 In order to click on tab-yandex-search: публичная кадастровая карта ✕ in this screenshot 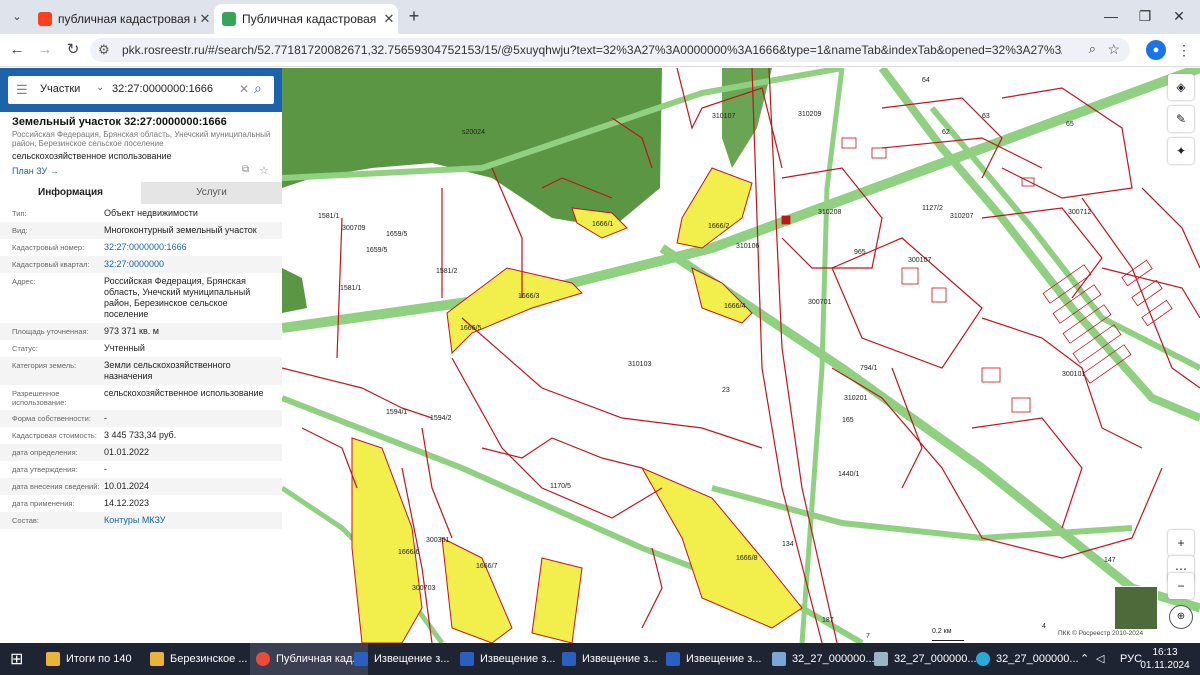, I will do `click(122, 19)`.